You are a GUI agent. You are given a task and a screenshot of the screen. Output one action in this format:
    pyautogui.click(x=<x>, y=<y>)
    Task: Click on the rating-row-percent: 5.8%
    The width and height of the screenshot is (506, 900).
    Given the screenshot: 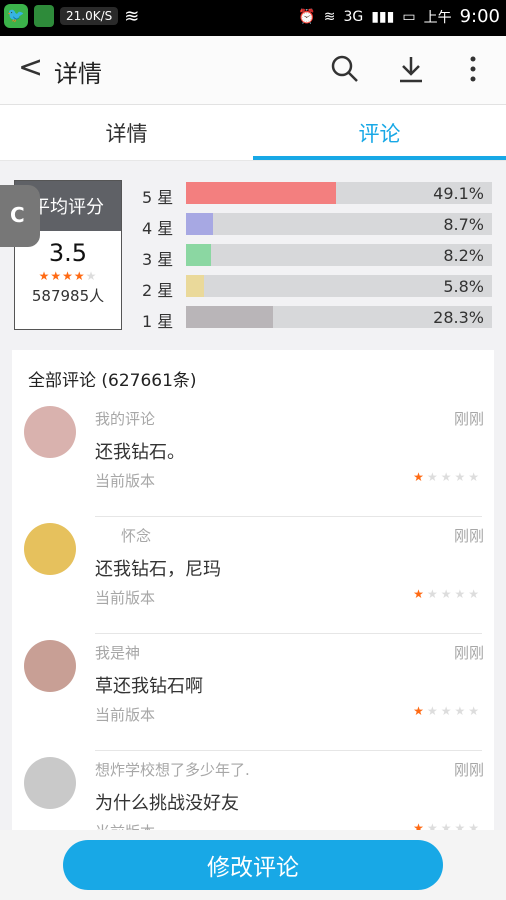 What is the action you would take?
    pyautogui.click(x=463, y=286)
    